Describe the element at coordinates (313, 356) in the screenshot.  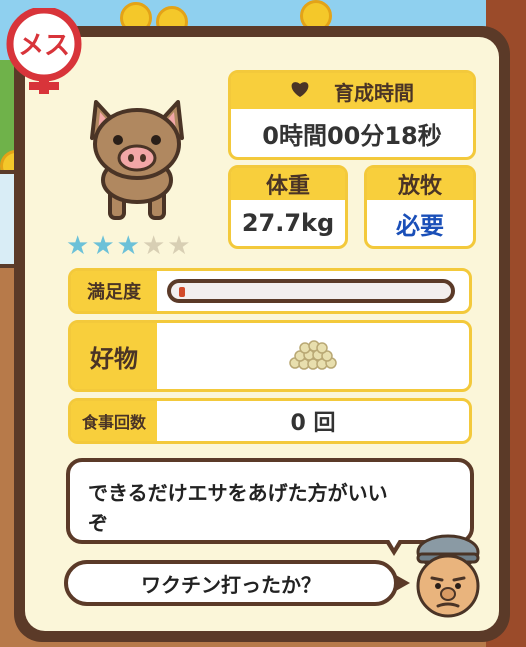
I see `feed-pellets-icon` at that location.